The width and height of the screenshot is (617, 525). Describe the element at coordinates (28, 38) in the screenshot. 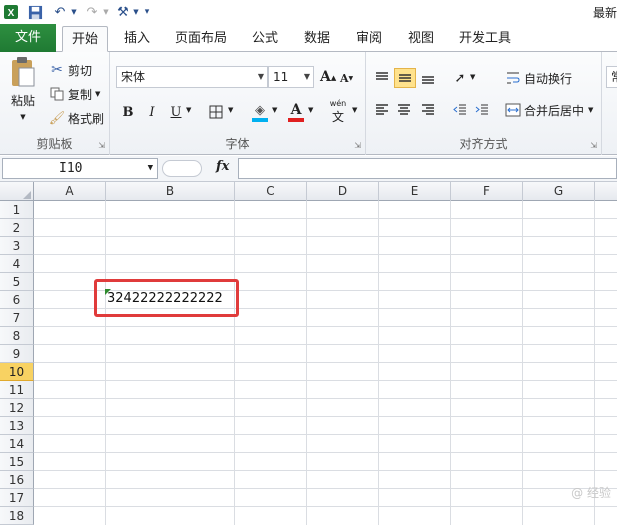

I see `tab-file: 文件` at that location.